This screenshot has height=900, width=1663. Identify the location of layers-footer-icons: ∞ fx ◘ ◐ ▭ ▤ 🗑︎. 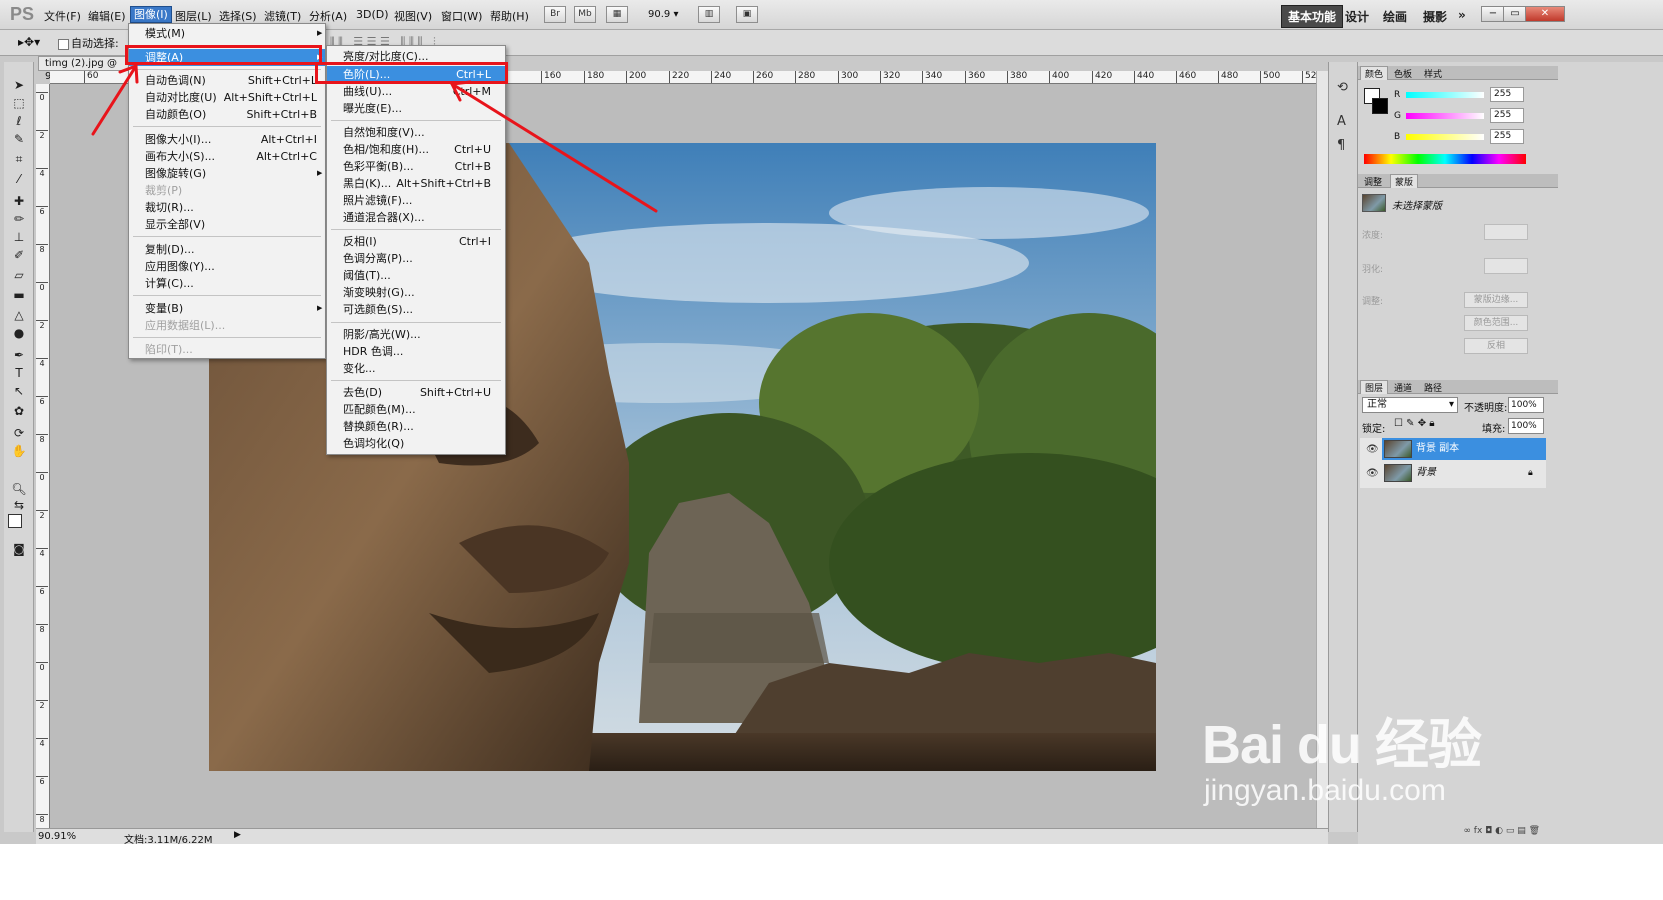
(1453, 833).